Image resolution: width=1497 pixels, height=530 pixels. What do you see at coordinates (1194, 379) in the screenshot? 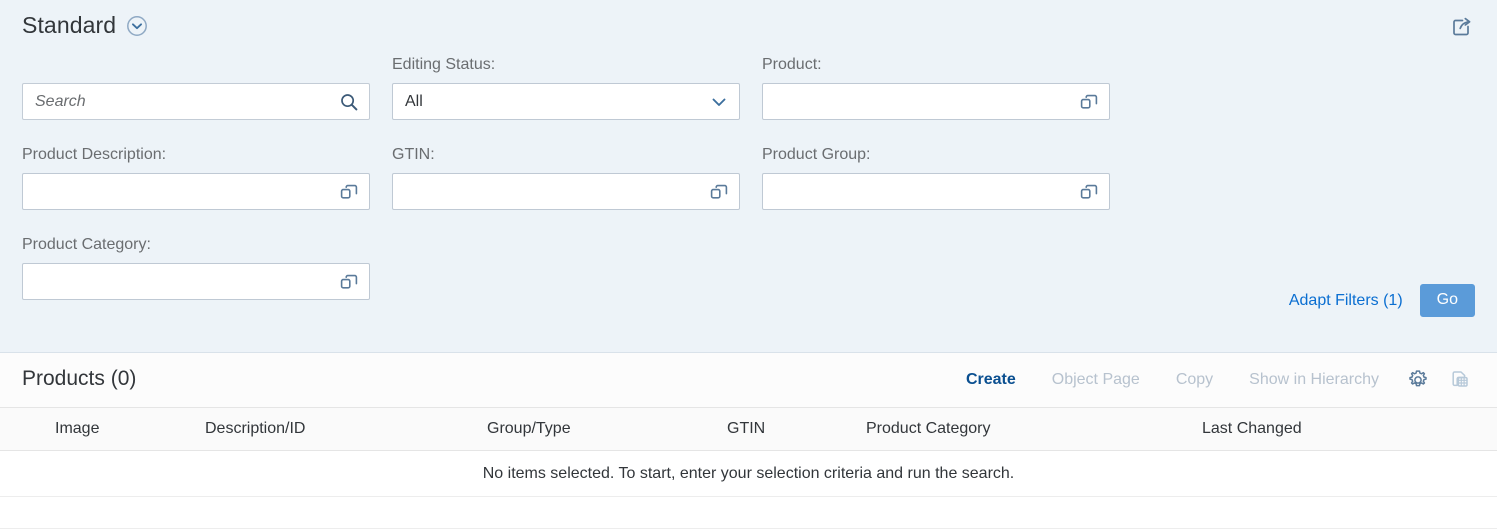
I see `copy-button: Copy` at bounding box center [1194, 379].